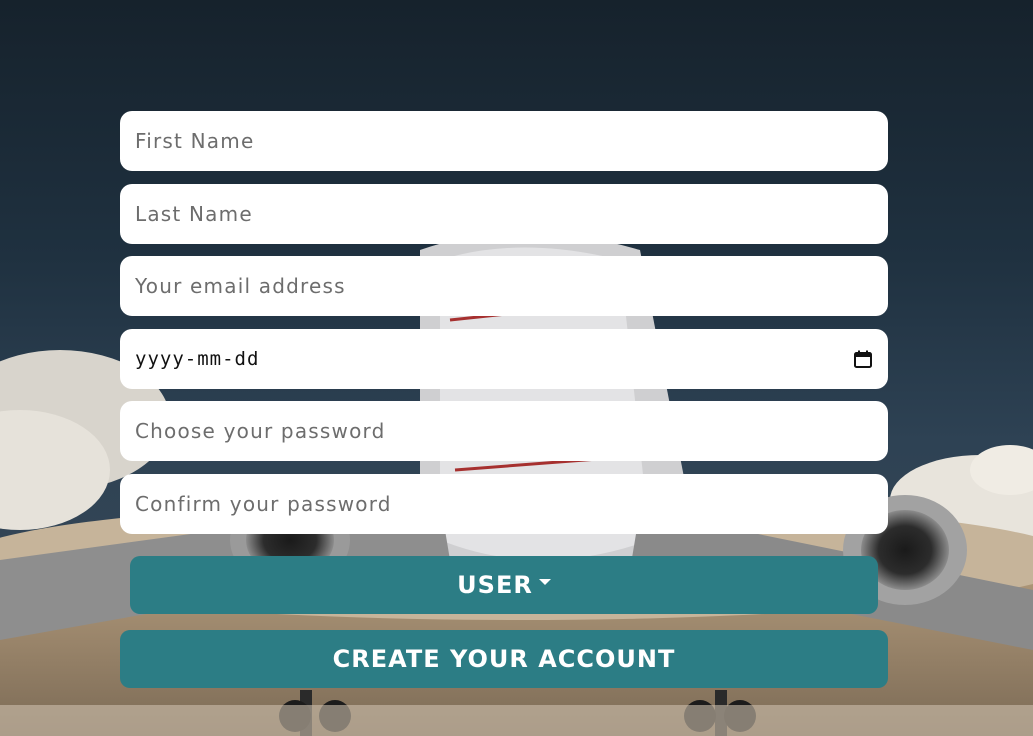  I want to click on role-dropdown-button: USER, so click(504, 585).